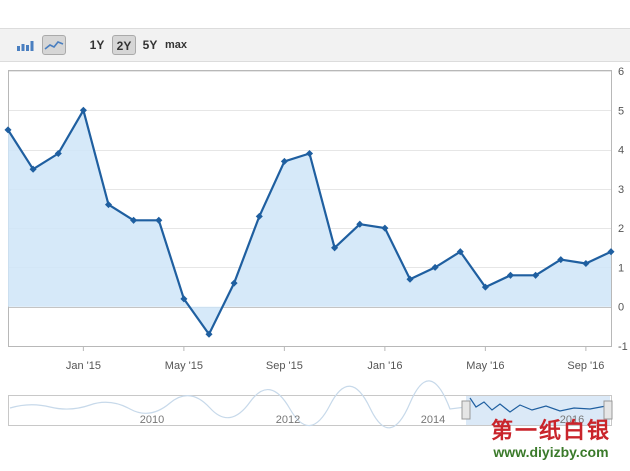 Image resolution: width=630 pixels, height=471 pixels. I want to click on navigator-year-label: 2014, so click(433, 420).